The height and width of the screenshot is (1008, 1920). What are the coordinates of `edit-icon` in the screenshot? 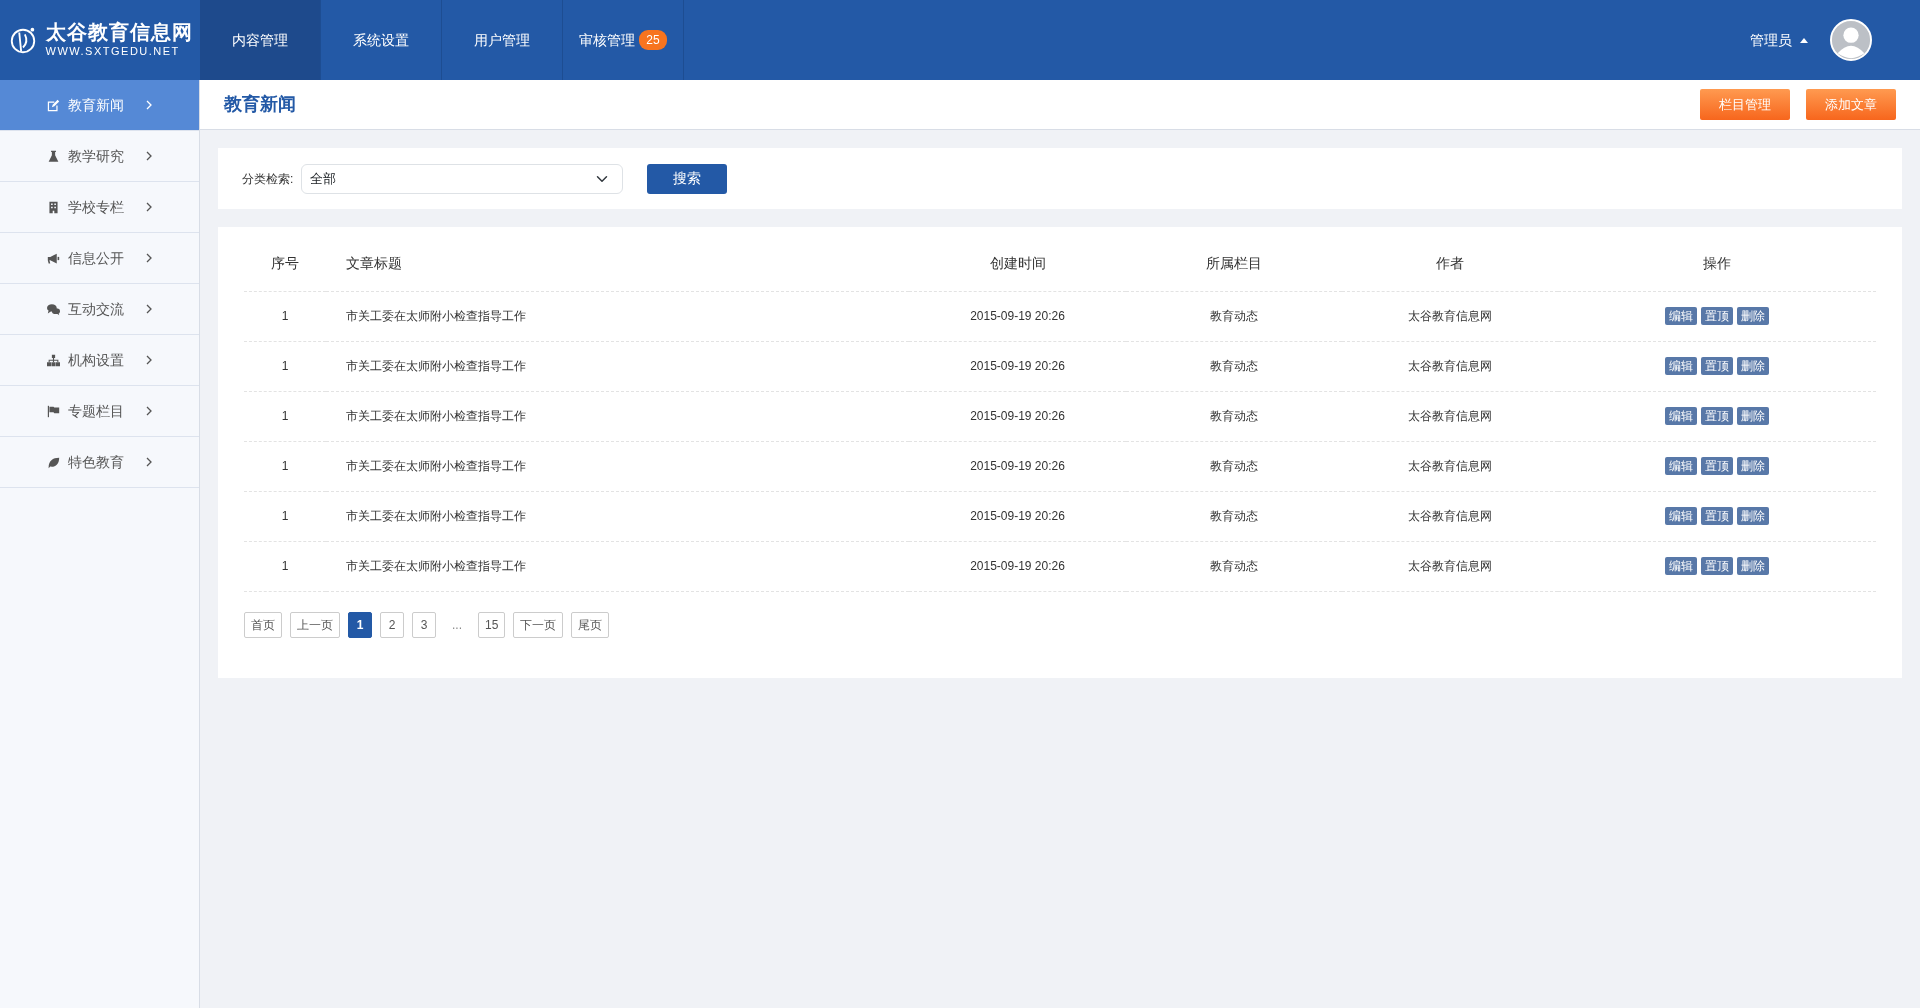 It's located at (53, 105).